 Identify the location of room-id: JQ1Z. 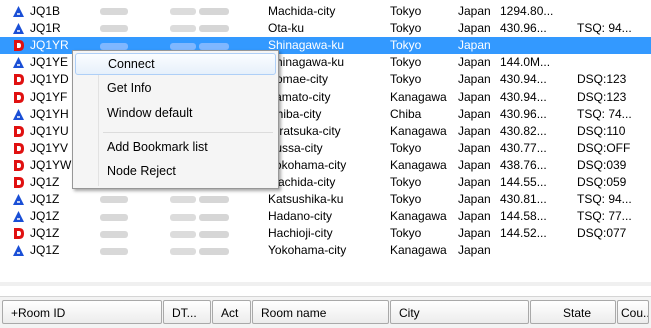
(45, 199).